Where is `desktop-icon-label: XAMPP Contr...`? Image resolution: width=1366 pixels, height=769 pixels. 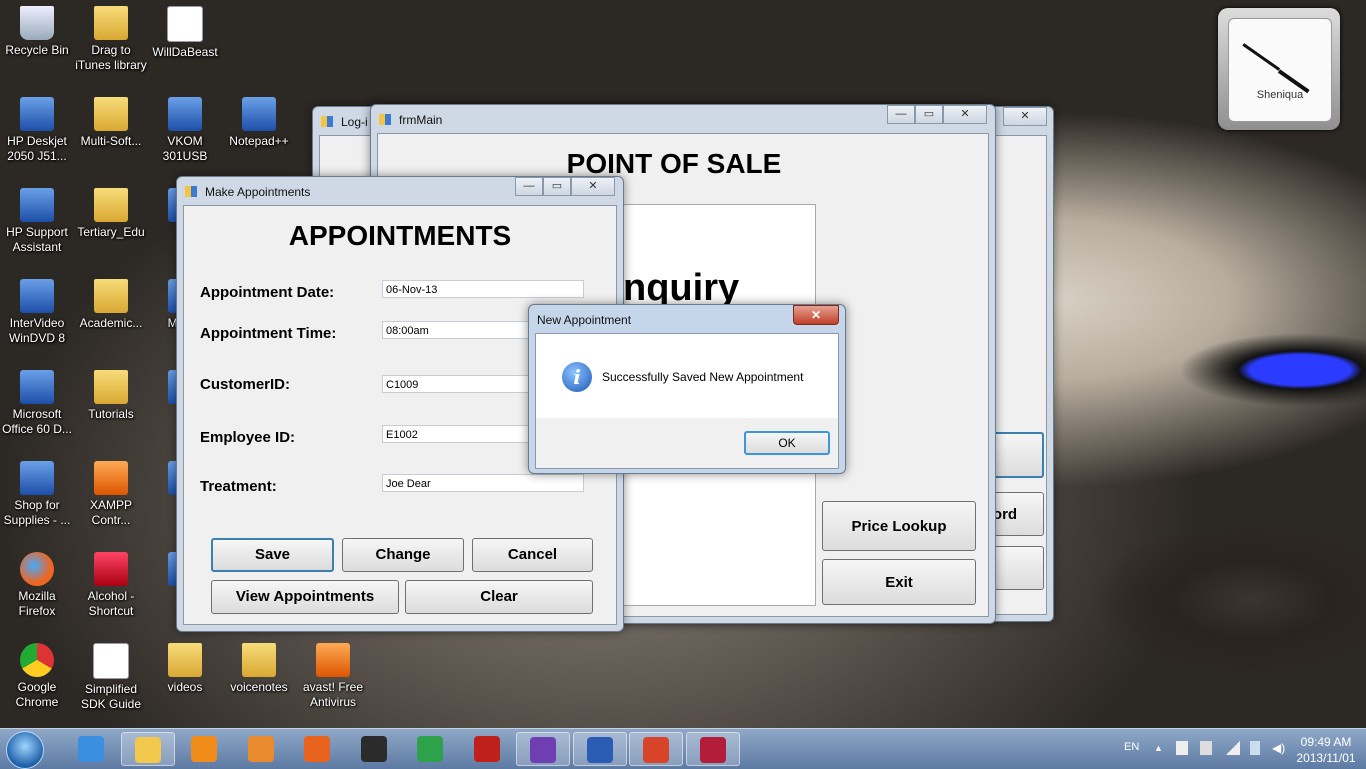
desktop-icon-label: XAMPP Contr... is located at coordinates (110, 512).